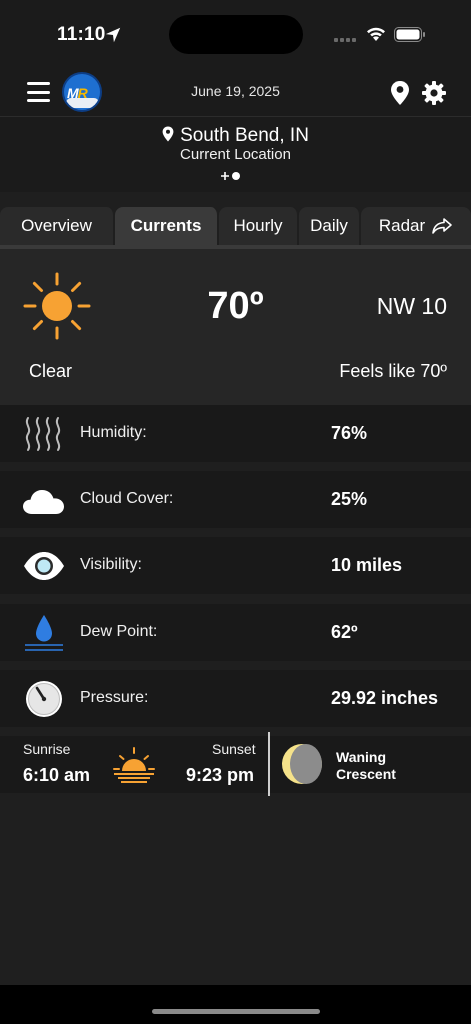  I want to click on battery-icon, so click(409, 34).